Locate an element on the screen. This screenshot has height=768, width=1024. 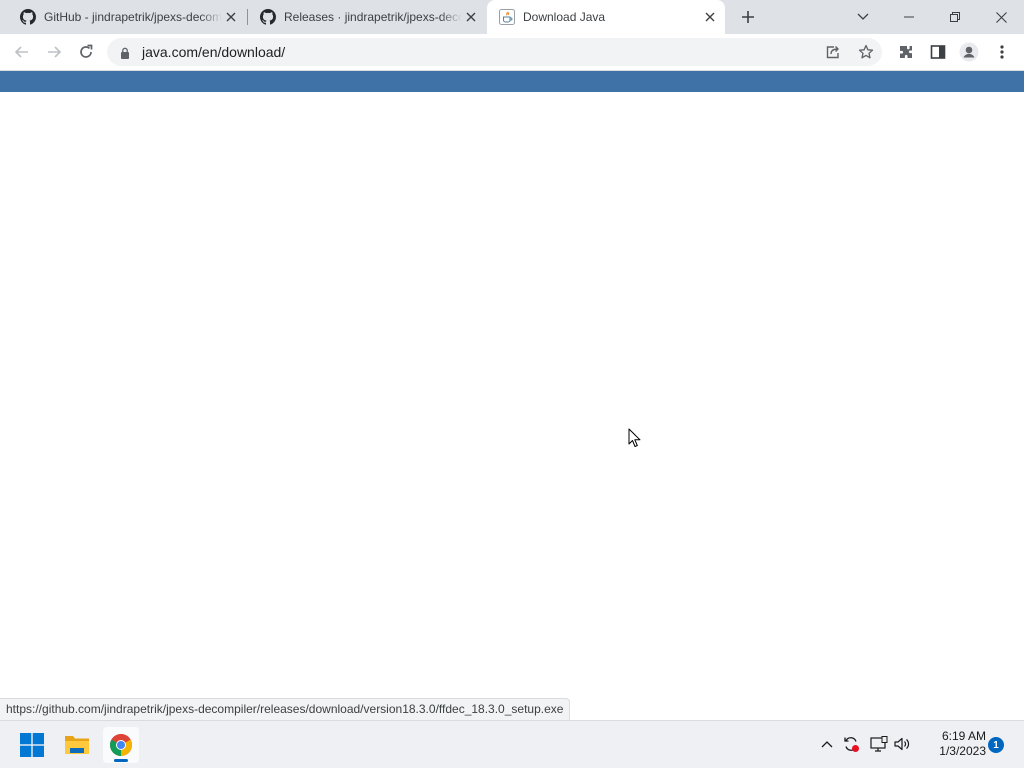
url-text: java.com/en/download/ is located at coordinates (213, 52).